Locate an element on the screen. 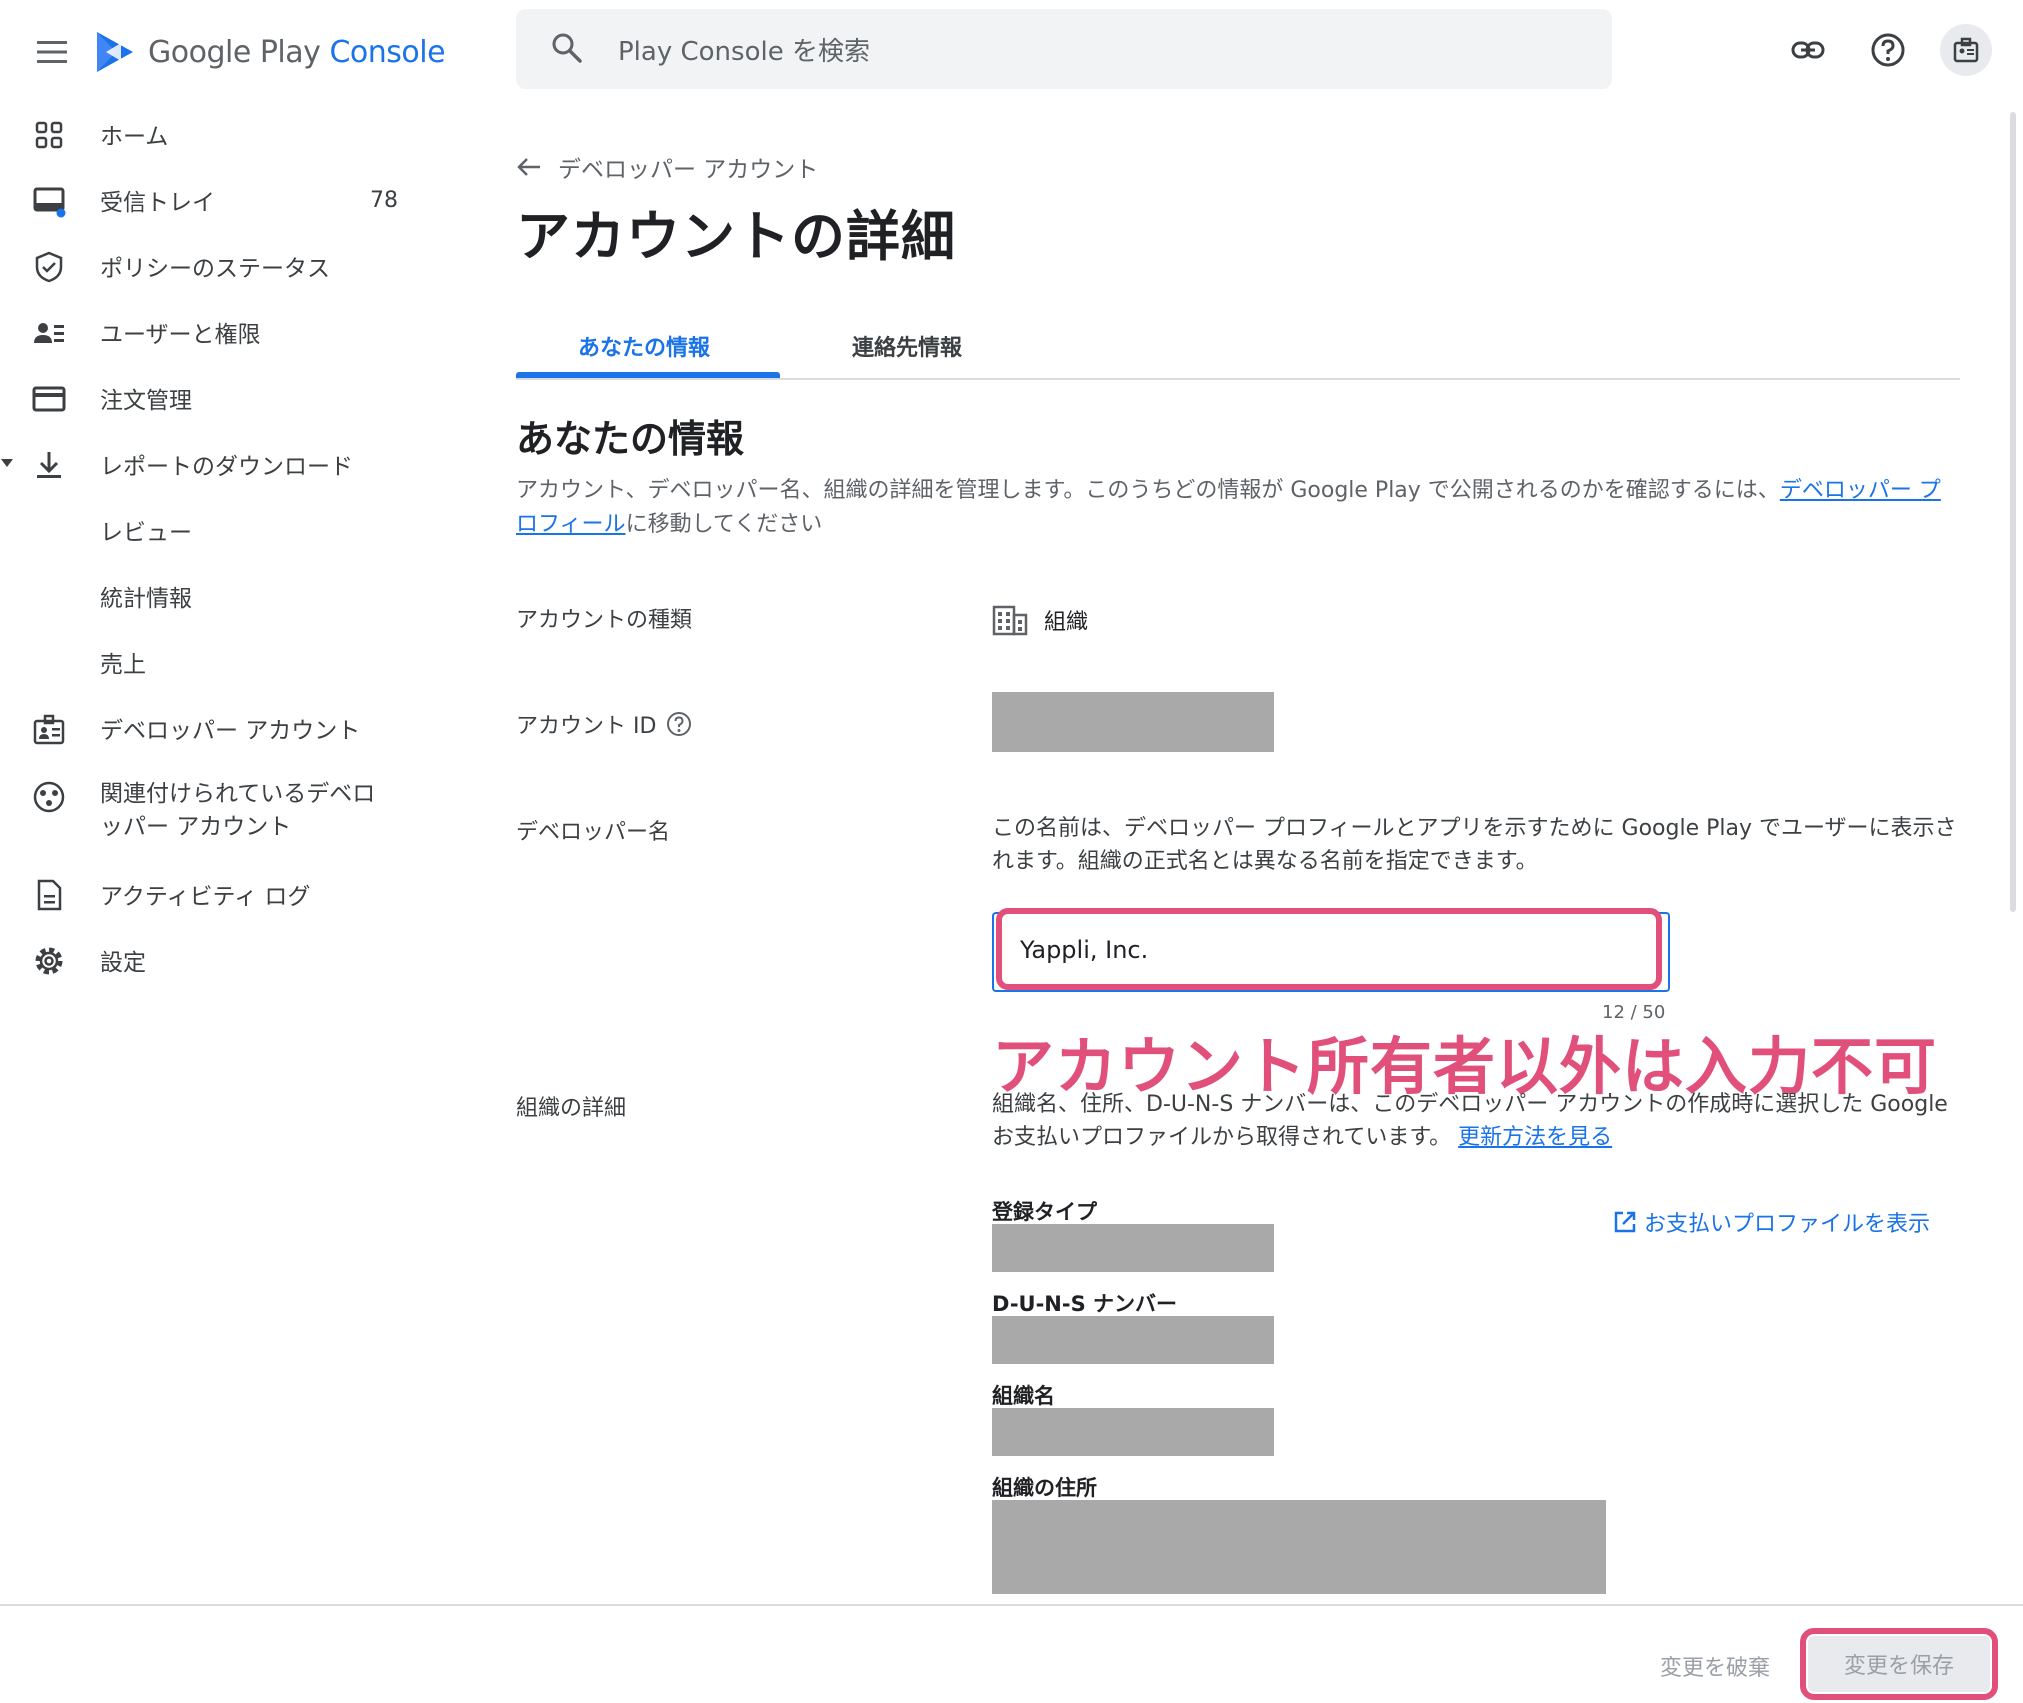  tab-contact-info: 連絡先情報 is located at coordinates (907, 346).